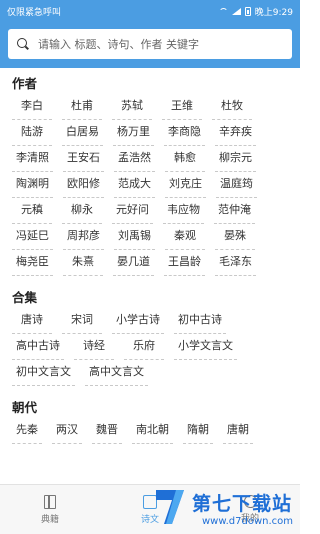  Describe the element at coordinates (150, 501) in the screenshot. I see `poem-icon` at that location.